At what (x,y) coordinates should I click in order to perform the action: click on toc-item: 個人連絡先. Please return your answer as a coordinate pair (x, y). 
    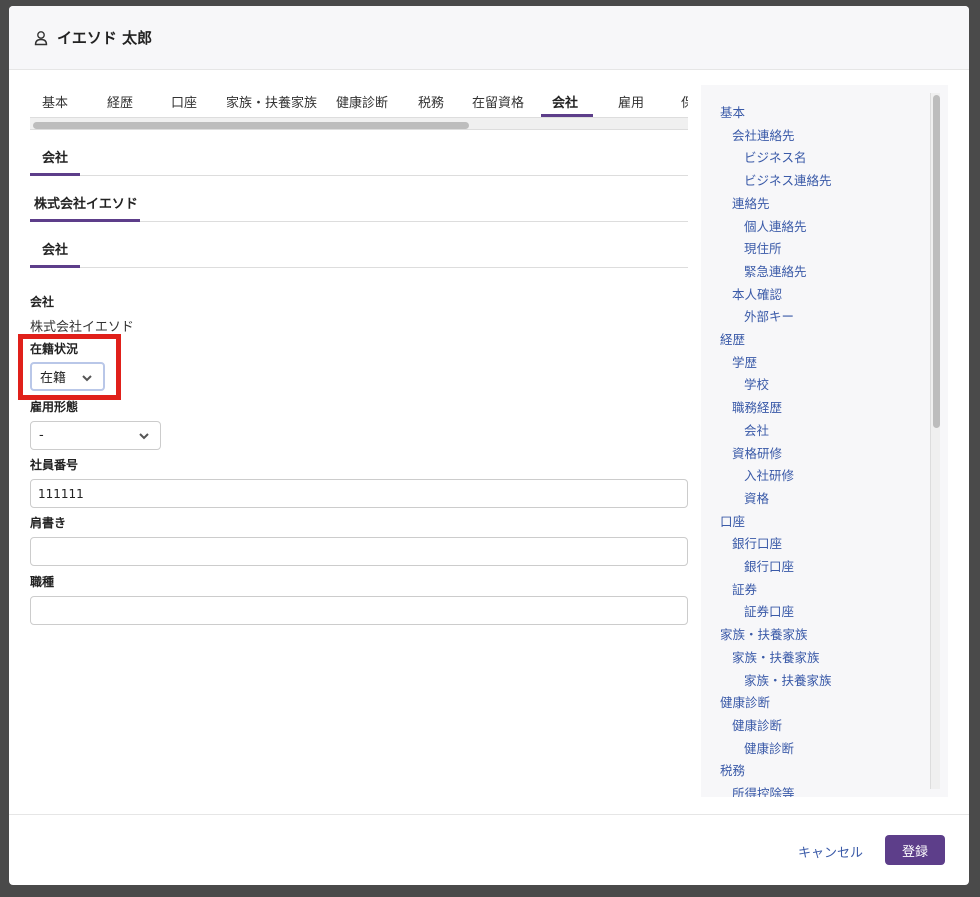
    Looking at the image, I should click on (775, 225).